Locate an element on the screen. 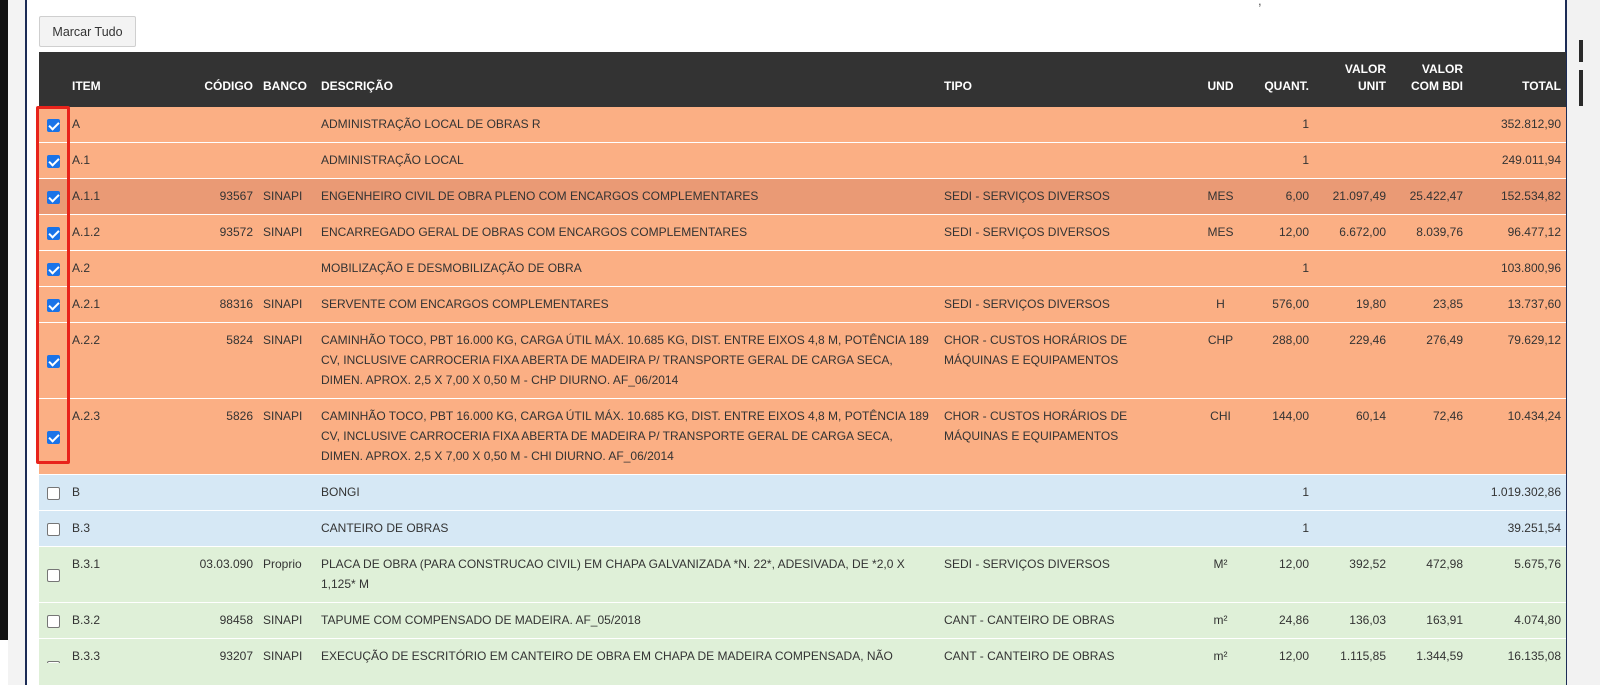 This screenshot has width=1600, height=685. left-gutter is located at coordinates (16, 342).